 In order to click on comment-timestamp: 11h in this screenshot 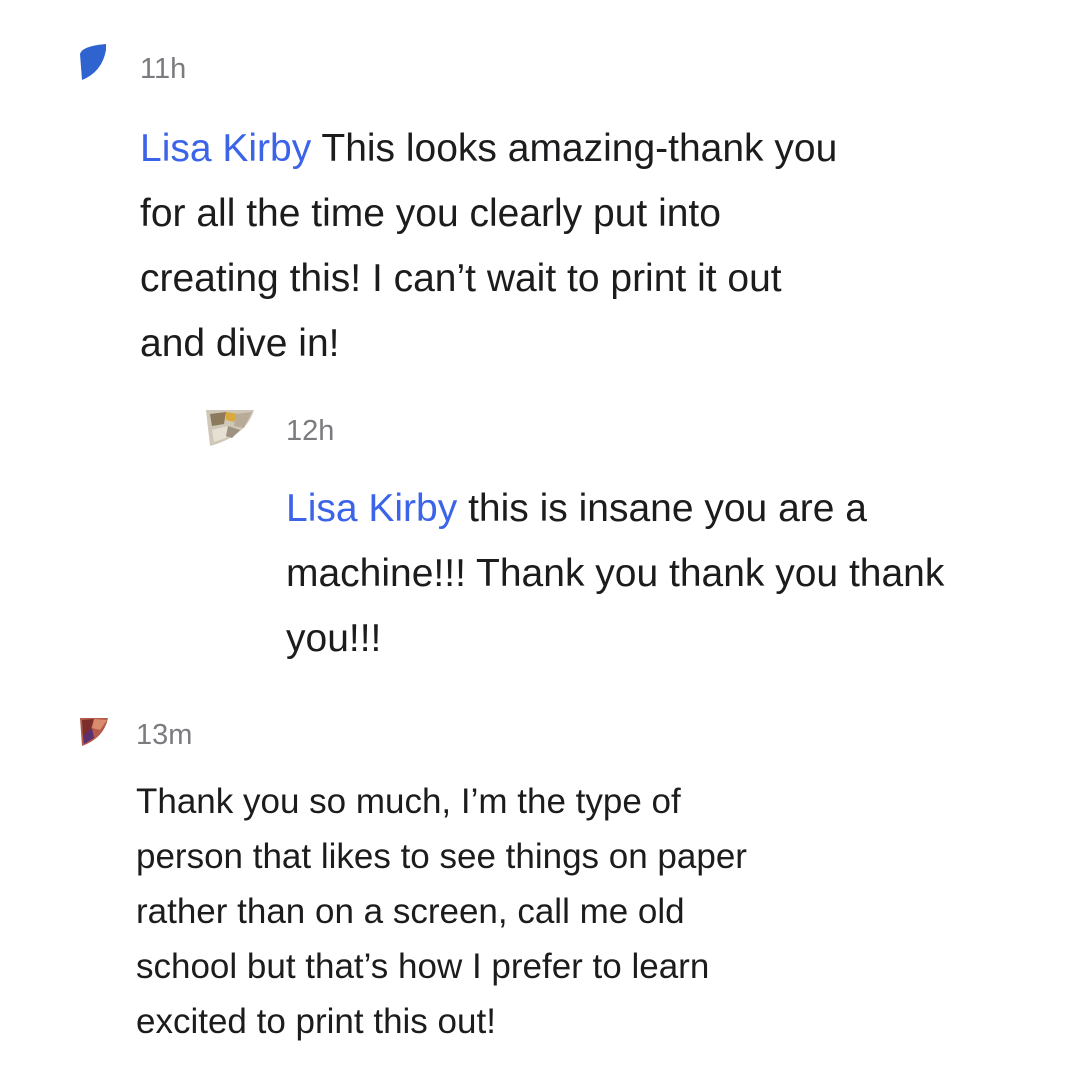, I will do `click(163, 69)`.